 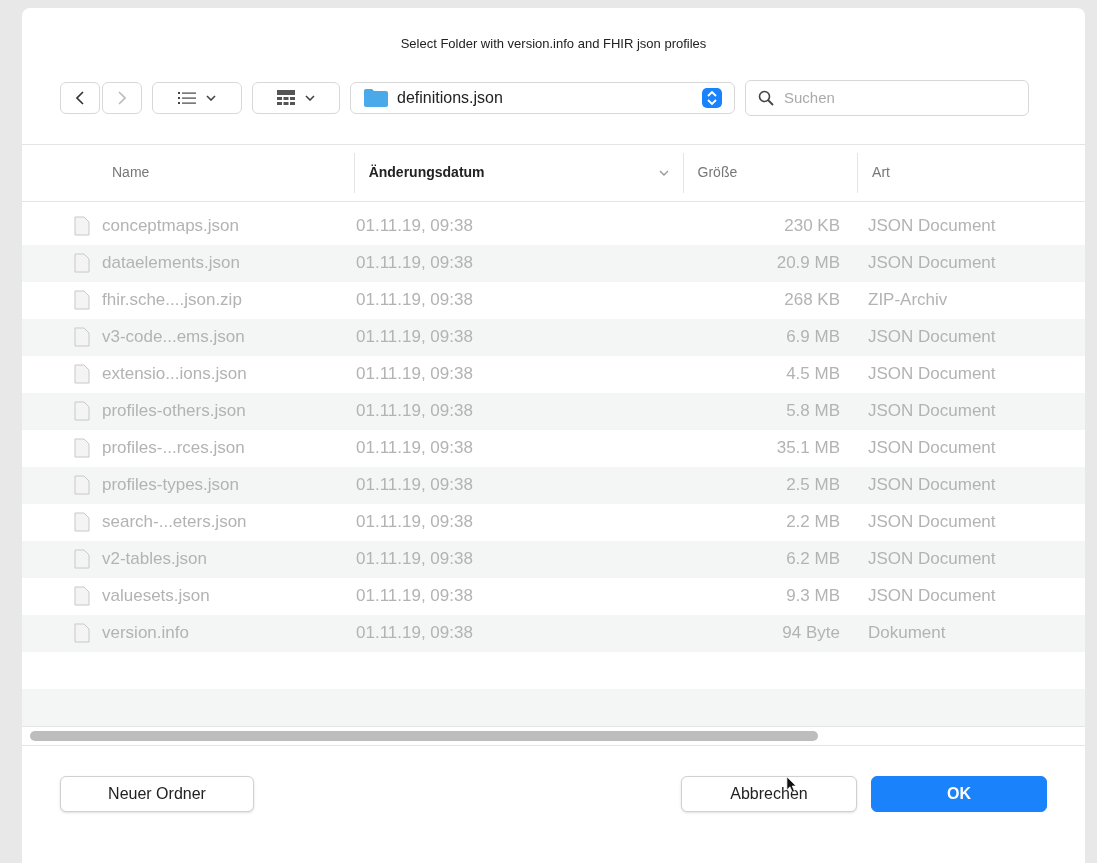 What do you see at coordinates (173, 337) in the screenshot?
I see `file-name: v3-code...ems.json` at bounding box center [173, 337].